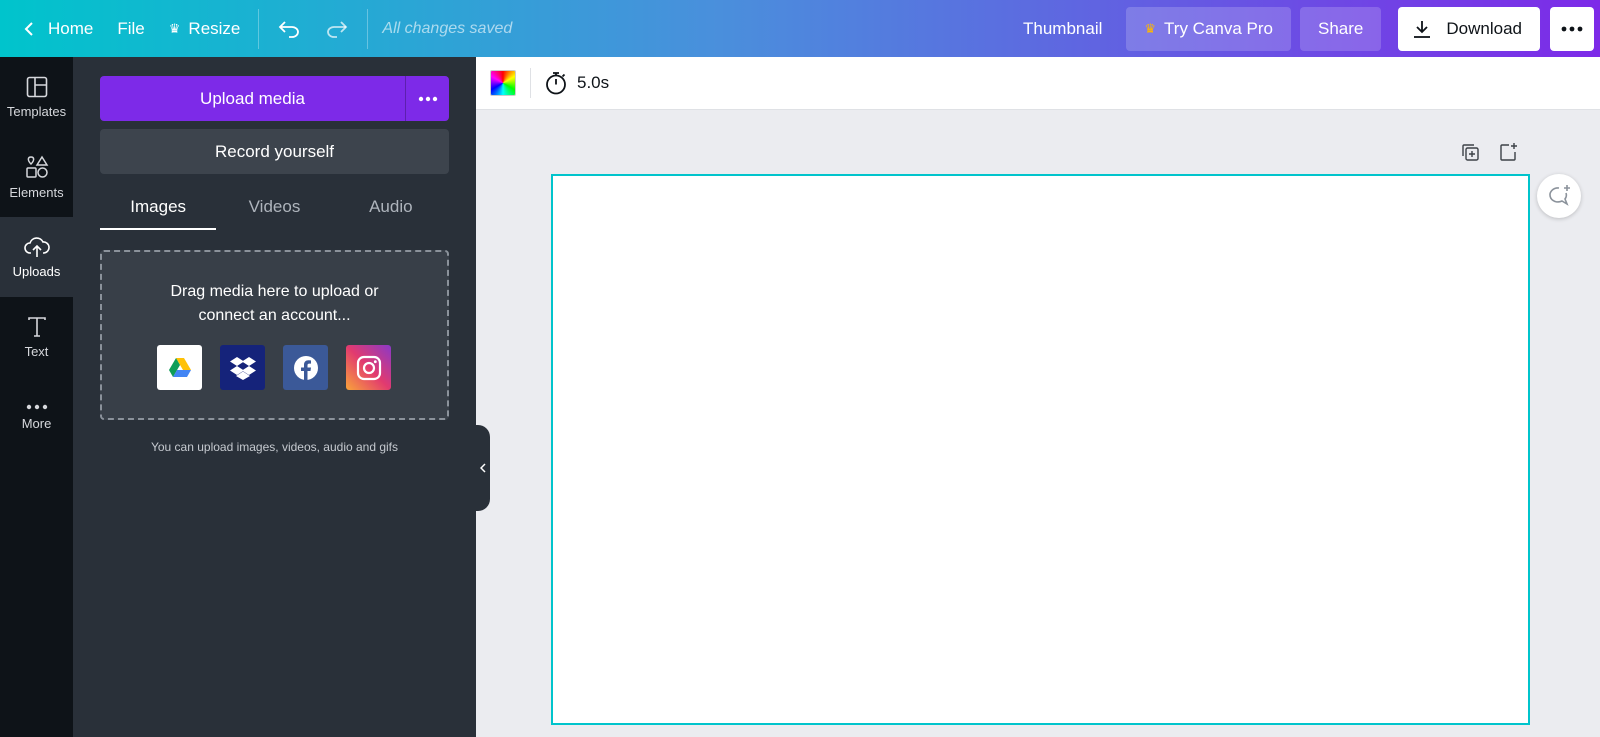  Describe the element at coordinates (1062, 29) in the screenshot. I see `design-title: Thumbnail` at that location.